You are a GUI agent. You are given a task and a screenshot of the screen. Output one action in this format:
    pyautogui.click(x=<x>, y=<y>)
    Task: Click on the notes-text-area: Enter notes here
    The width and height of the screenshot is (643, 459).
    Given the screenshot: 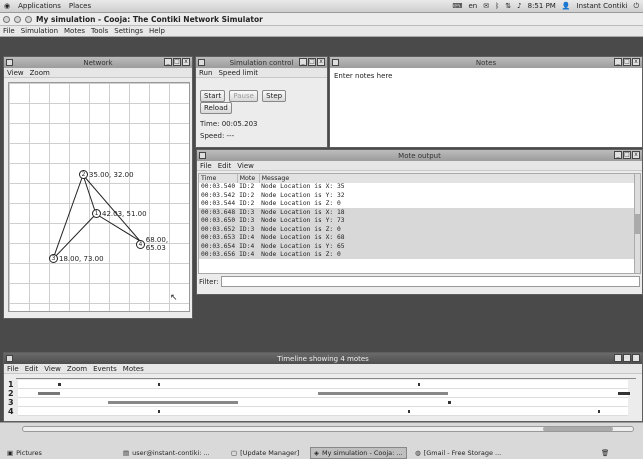 What is the action you would take?
    pyautogui.click(x=486, y=107)
    